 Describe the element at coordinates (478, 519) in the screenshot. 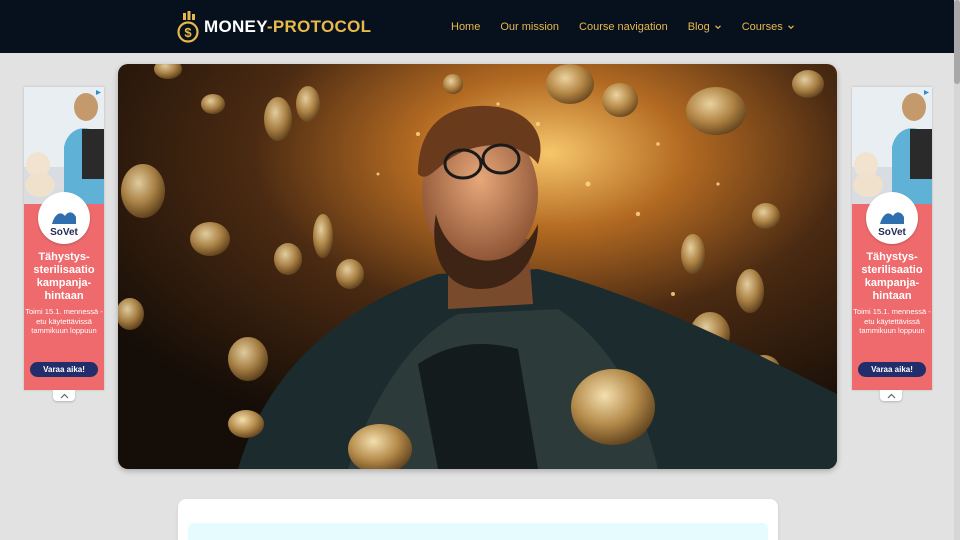

I see `content-card` at that location.